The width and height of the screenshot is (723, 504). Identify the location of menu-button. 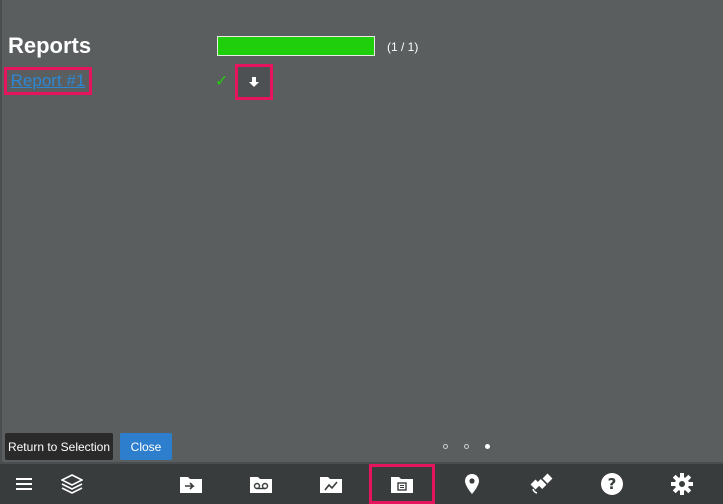
(24, 484).